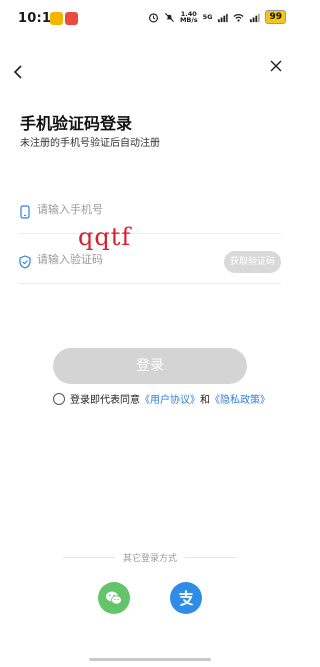 This screenshot has width=320, height=667. What do you see at coordinates (150, 659) in the screenshot?
I see `home-indicator` at bounding box center [150, 659].